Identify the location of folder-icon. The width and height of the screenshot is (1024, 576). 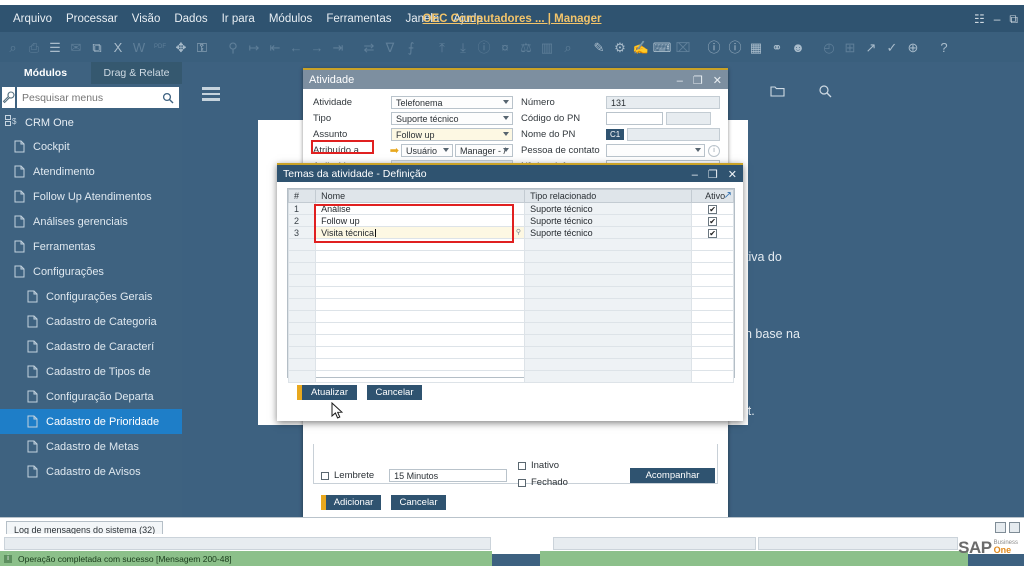
(777, 92).